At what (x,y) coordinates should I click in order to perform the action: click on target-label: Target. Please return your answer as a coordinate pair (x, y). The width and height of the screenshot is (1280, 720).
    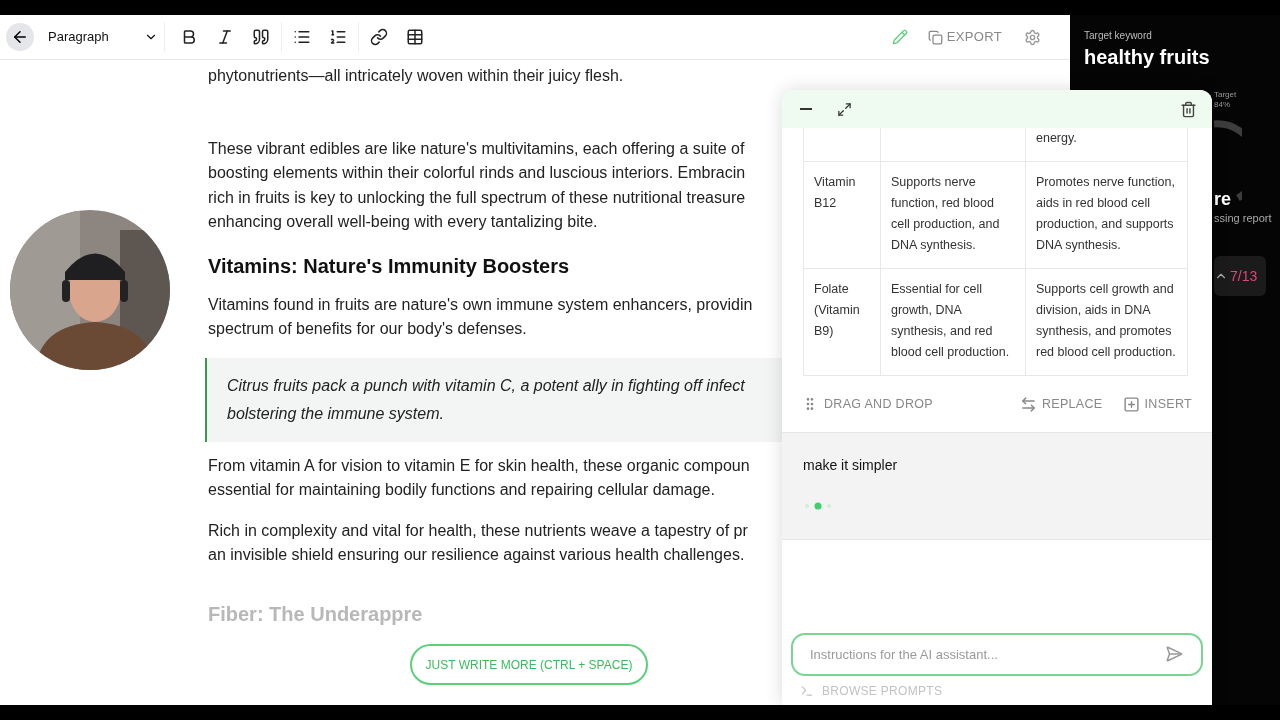
    Looking at the image, I should click on (1225, 95).